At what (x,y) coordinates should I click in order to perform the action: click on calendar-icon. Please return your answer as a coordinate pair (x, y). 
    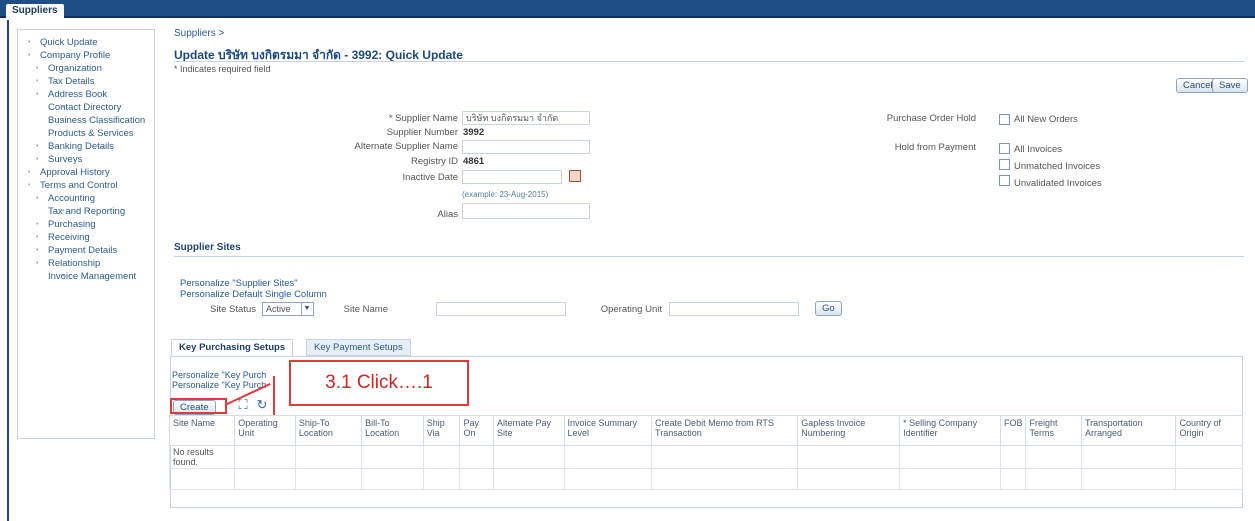
    Looking at the image, I should click on (575, 176).